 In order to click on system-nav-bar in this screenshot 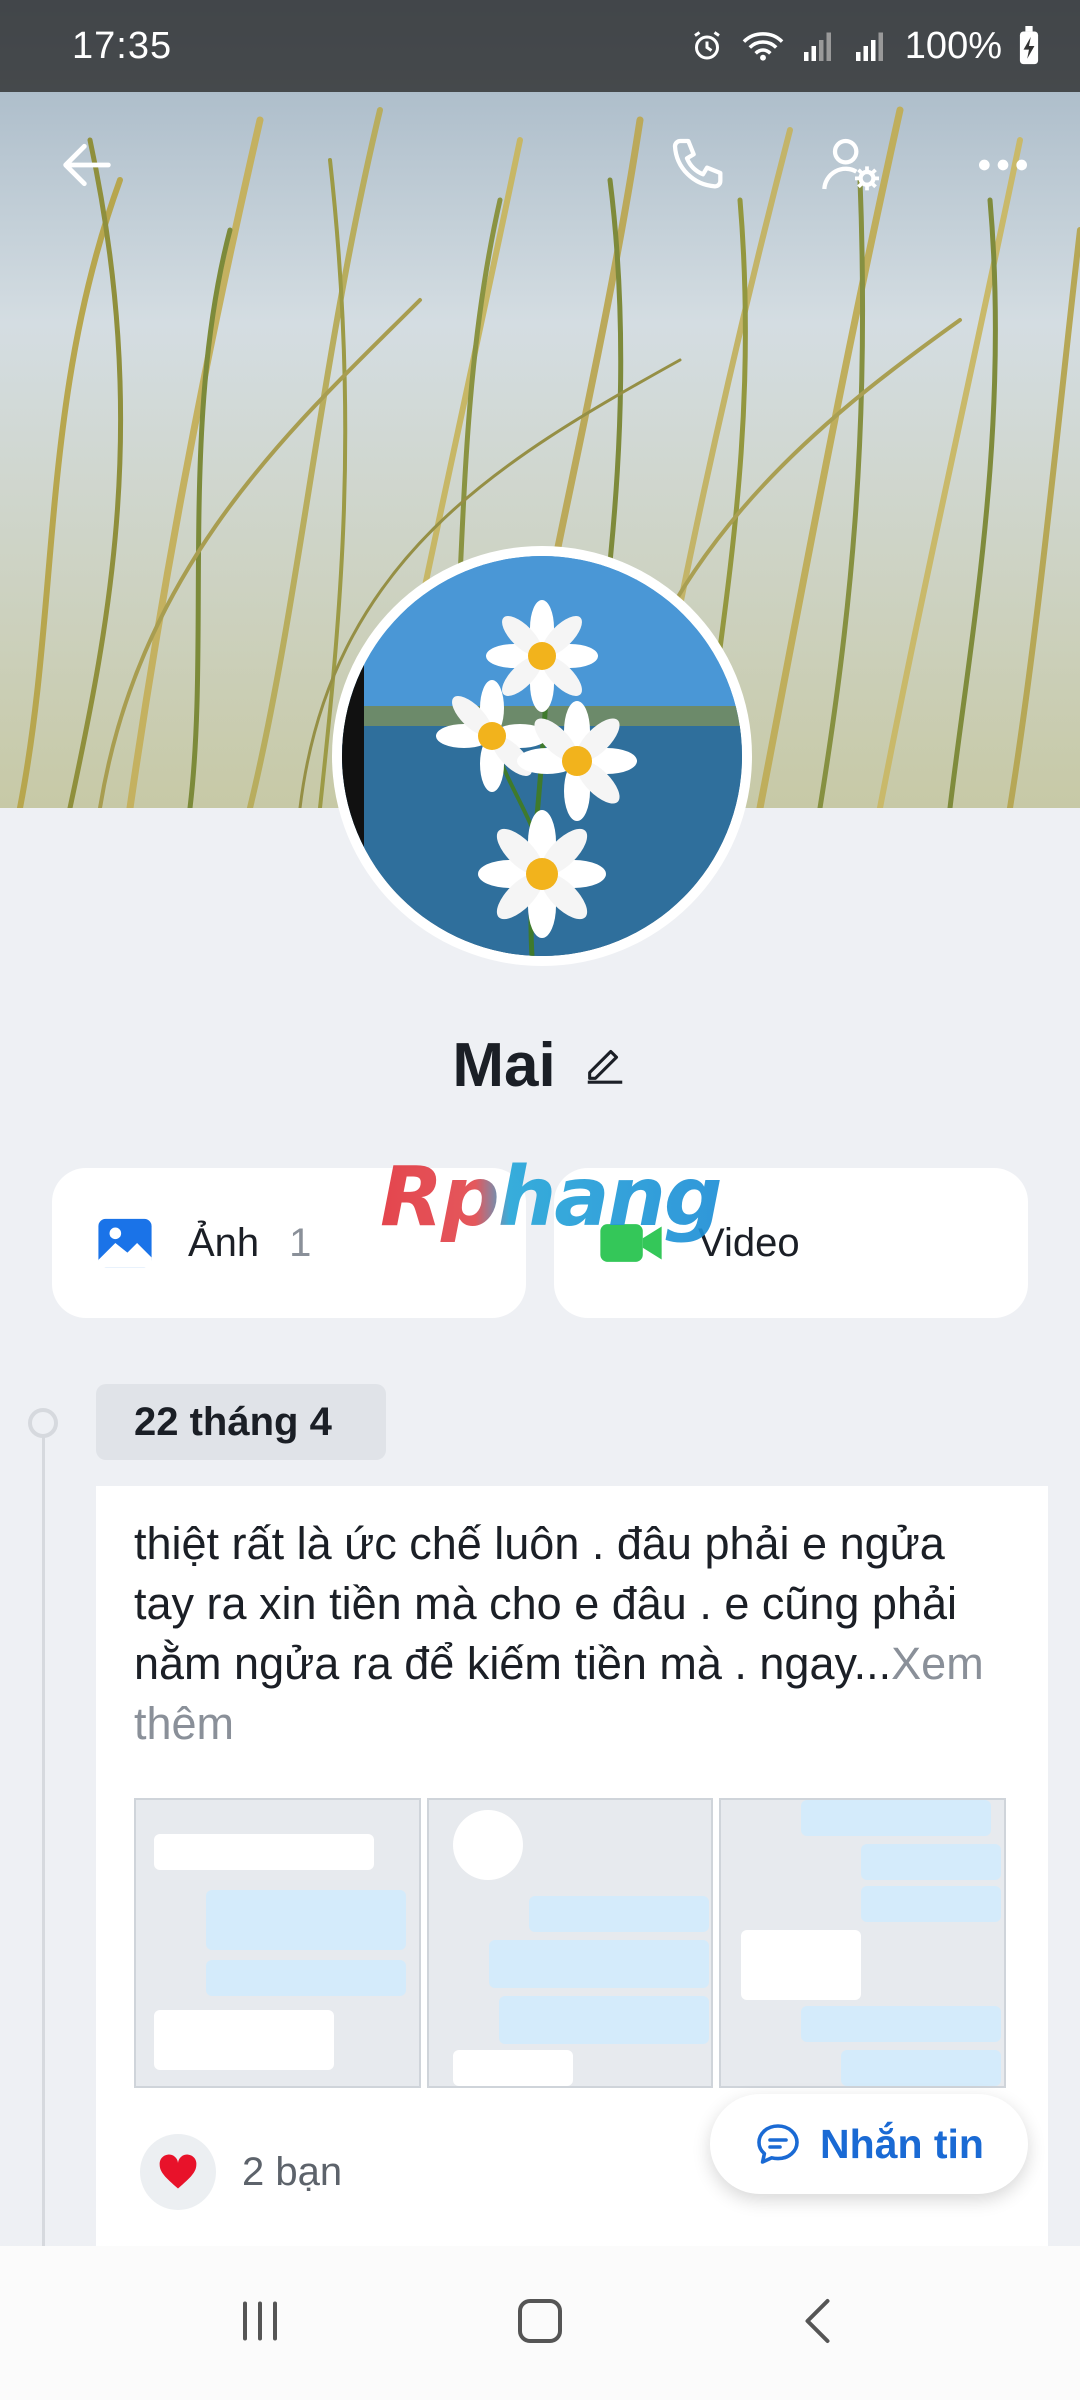, I will do `click(540, 2323)`.